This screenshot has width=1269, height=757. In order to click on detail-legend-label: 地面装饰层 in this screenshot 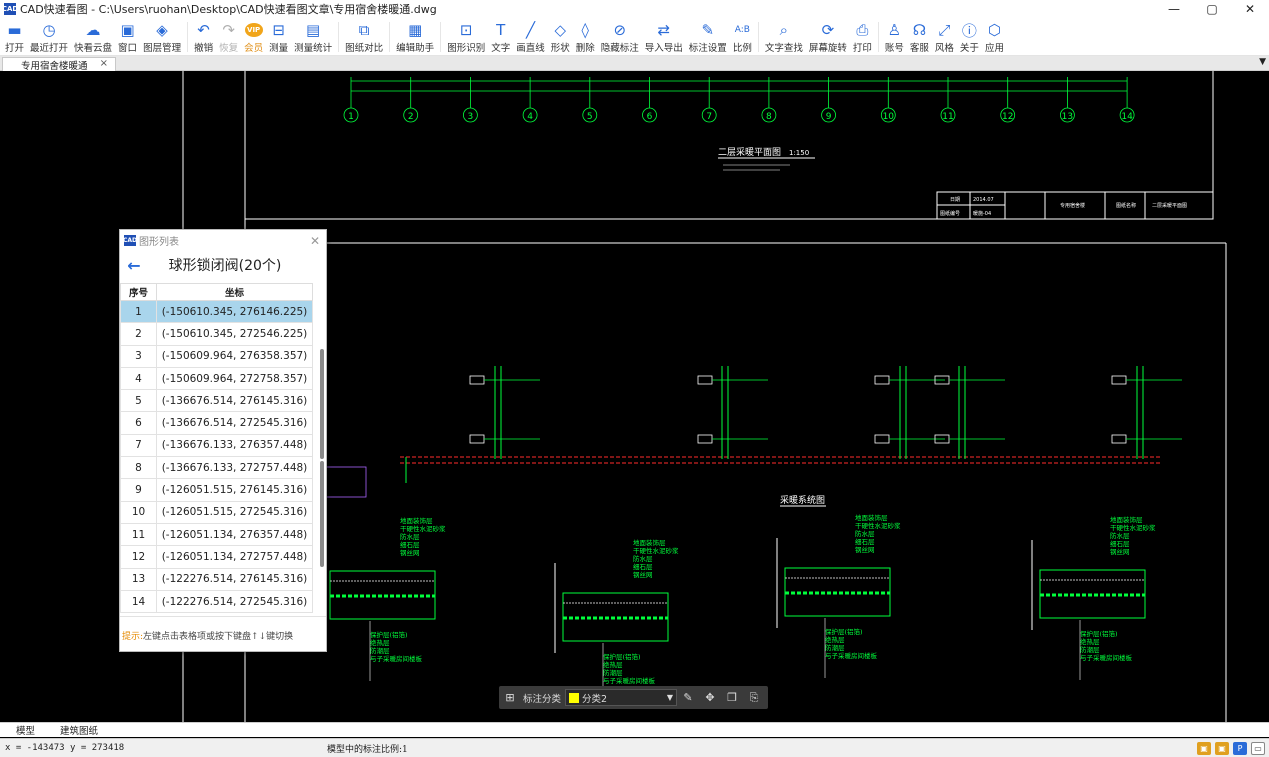, I will do `click(871, 517)`.